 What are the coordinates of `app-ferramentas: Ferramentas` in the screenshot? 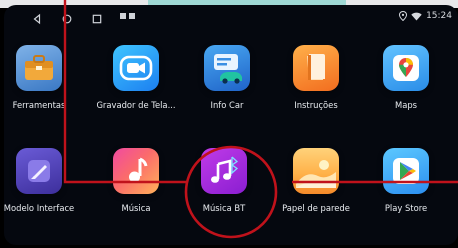 It's located at (44, 77).